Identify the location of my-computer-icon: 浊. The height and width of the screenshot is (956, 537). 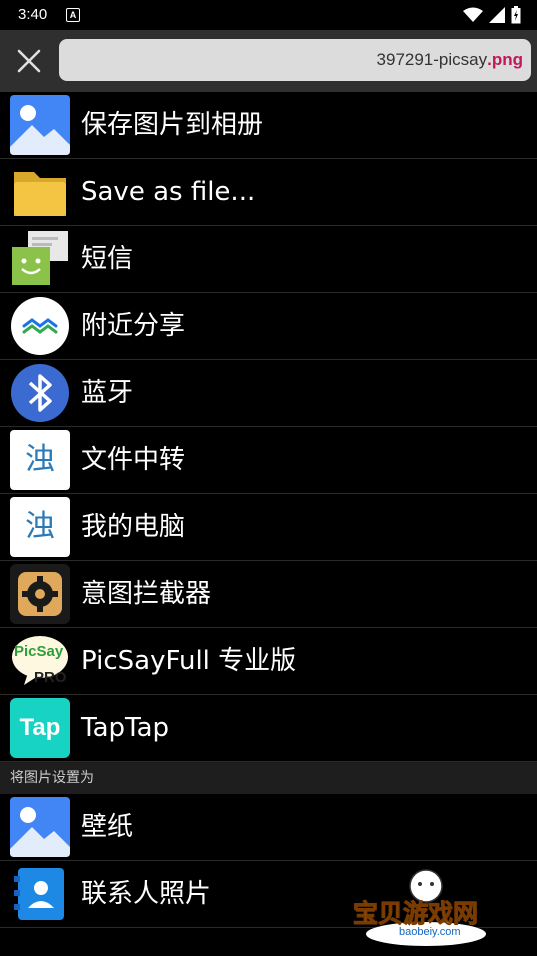
(40, 527).